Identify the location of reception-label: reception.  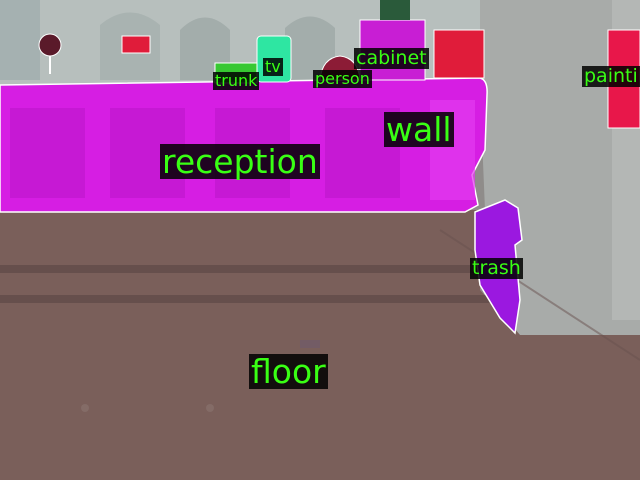
(240, 161).